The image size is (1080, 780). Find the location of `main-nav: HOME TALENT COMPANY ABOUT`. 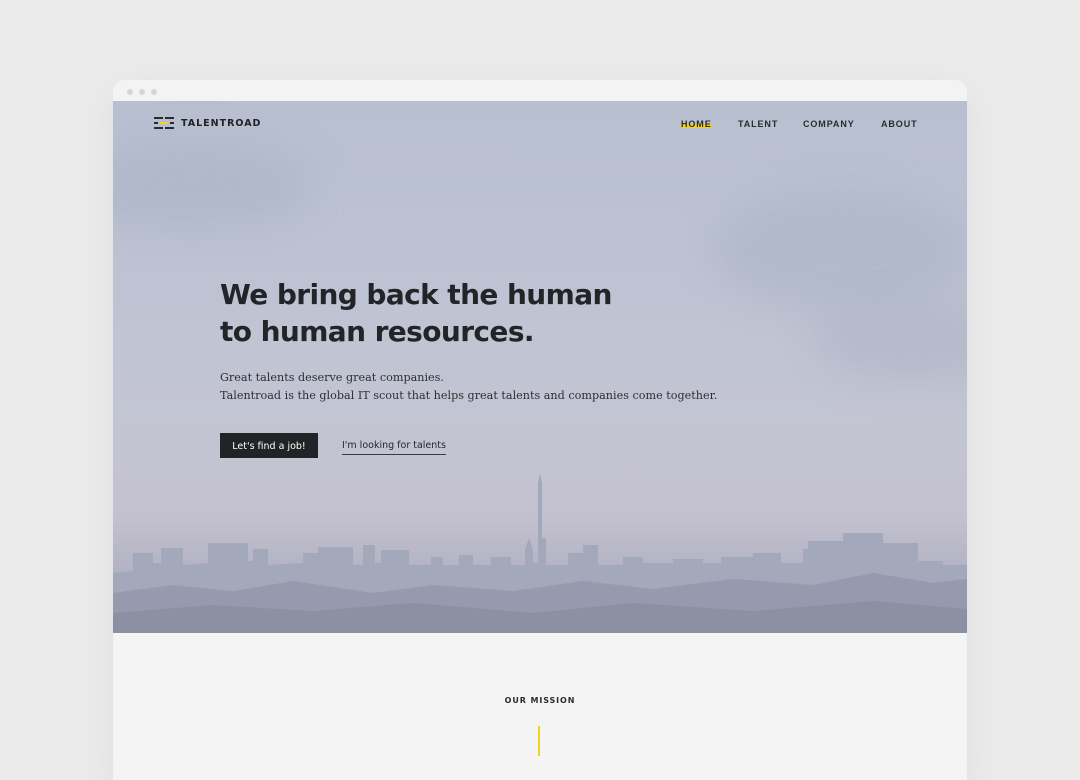

main-nav: HOME TALENT COMPANY ABOUT is located at coordinates (540, 126).